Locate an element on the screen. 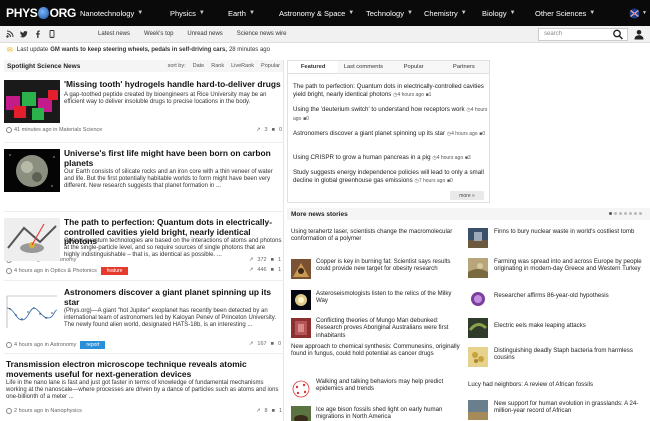 Image resolution: width=650 pixels, height=421 pixels. twitter-icon is located at coordinates (24, 34).